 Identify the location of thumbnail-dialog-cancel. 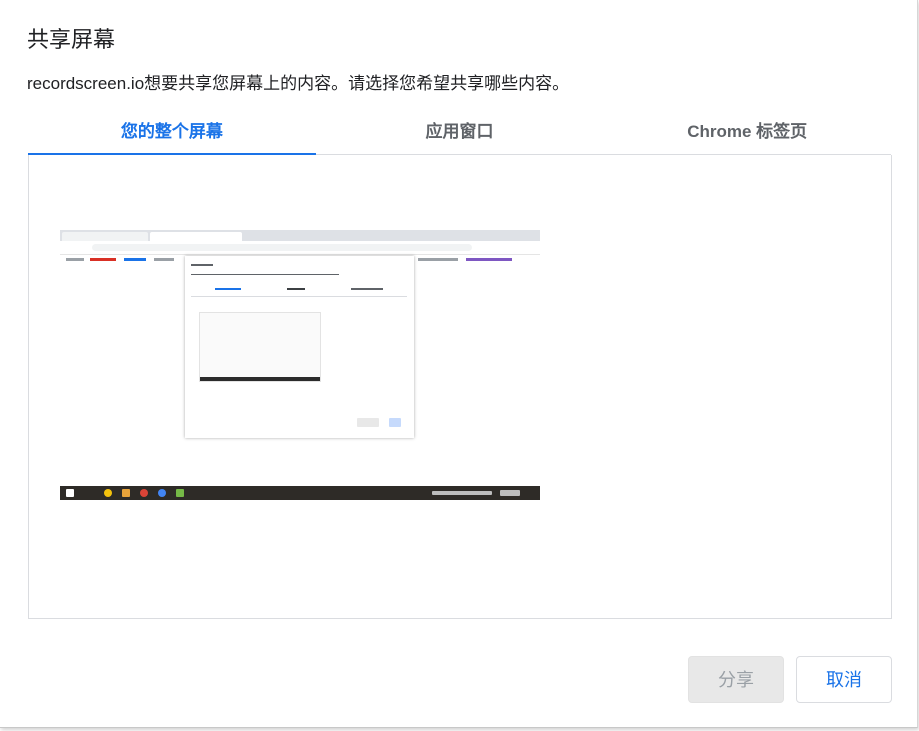
(395, 422).